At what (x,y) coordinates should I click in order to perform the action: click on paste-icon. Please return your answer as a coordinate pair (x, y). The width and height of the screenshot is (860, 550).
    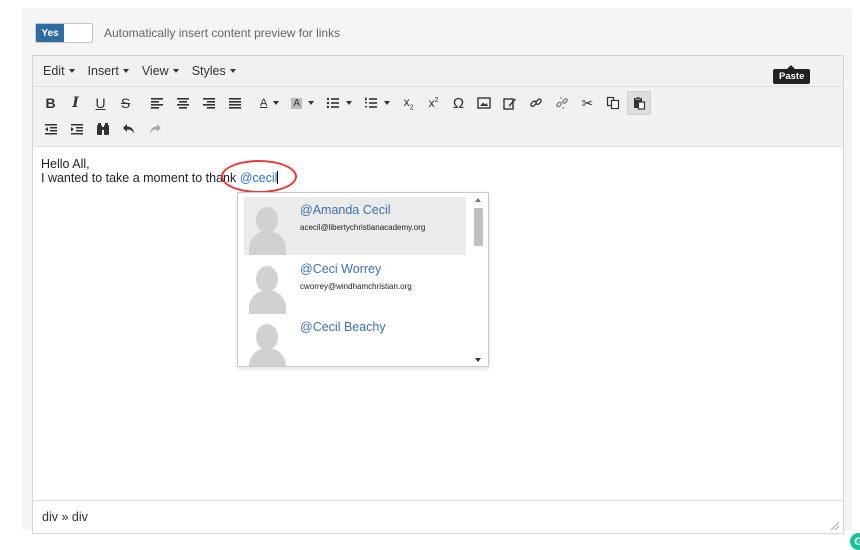
    Looking at the image, I should click on (640, 103).